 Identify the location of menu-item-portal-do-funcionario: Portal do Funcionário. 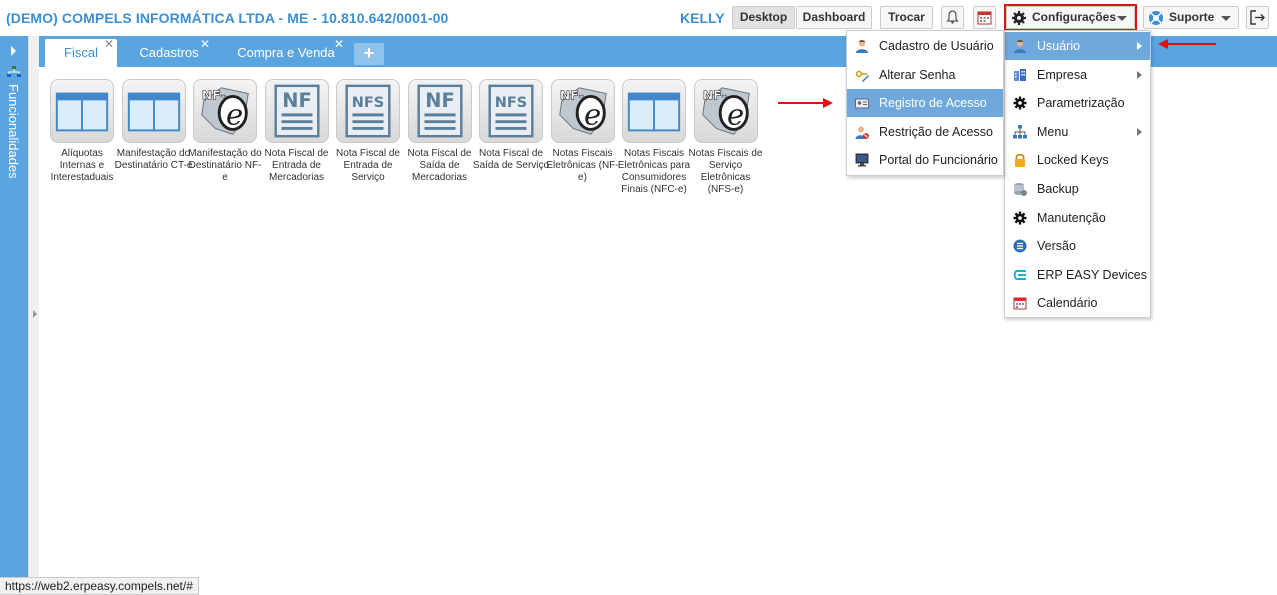
(925, 160).